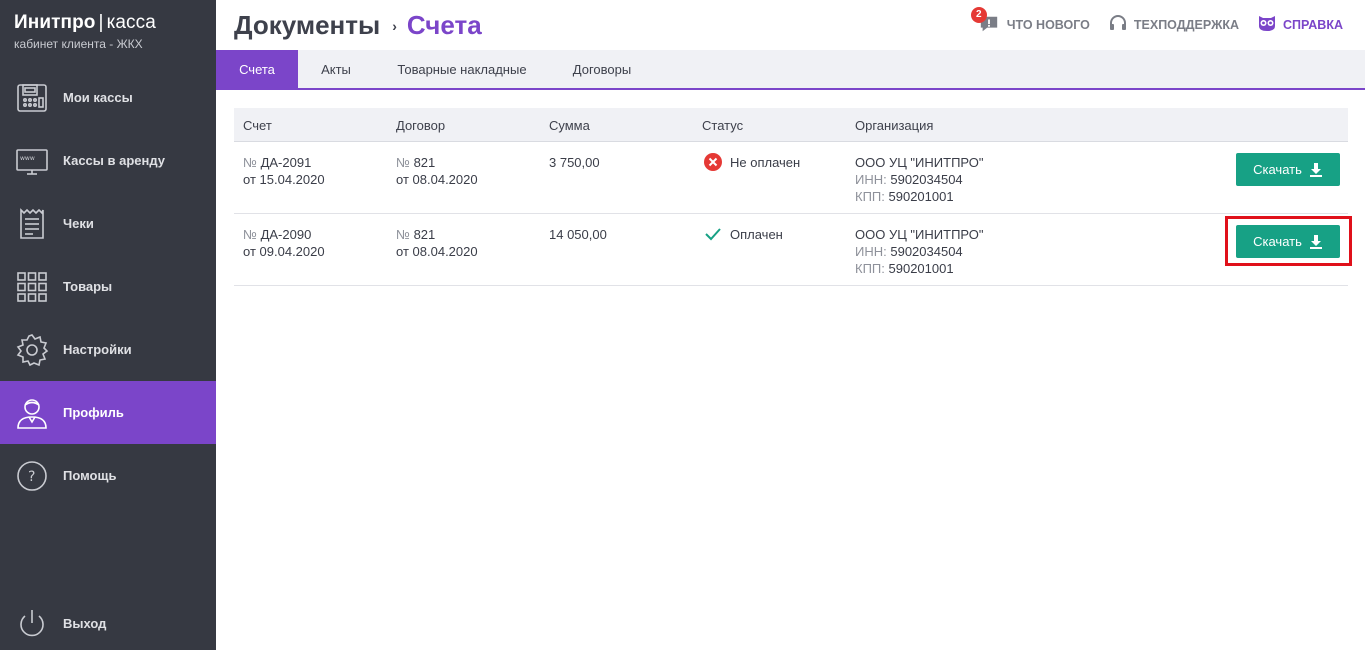 Image resolution: width=1365 pixels, height=650 pixels. Describe the element at coordinates (131, 22) in the screenshot. I see `brand-product: касса` at that location.